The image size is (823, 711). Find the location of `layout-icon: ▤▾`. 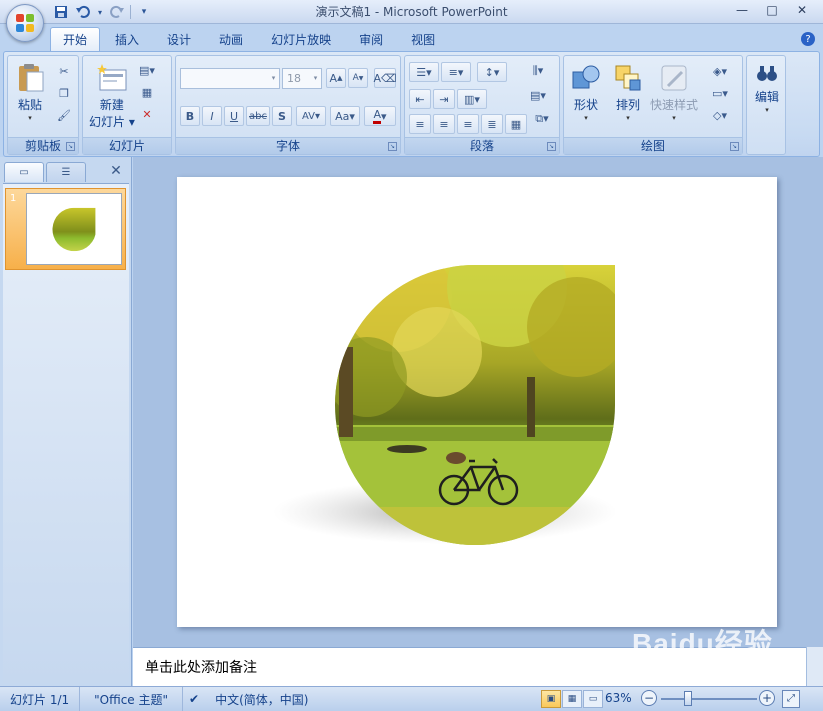

layout-icon: ▤▾ is located at coordinates (147, 70).